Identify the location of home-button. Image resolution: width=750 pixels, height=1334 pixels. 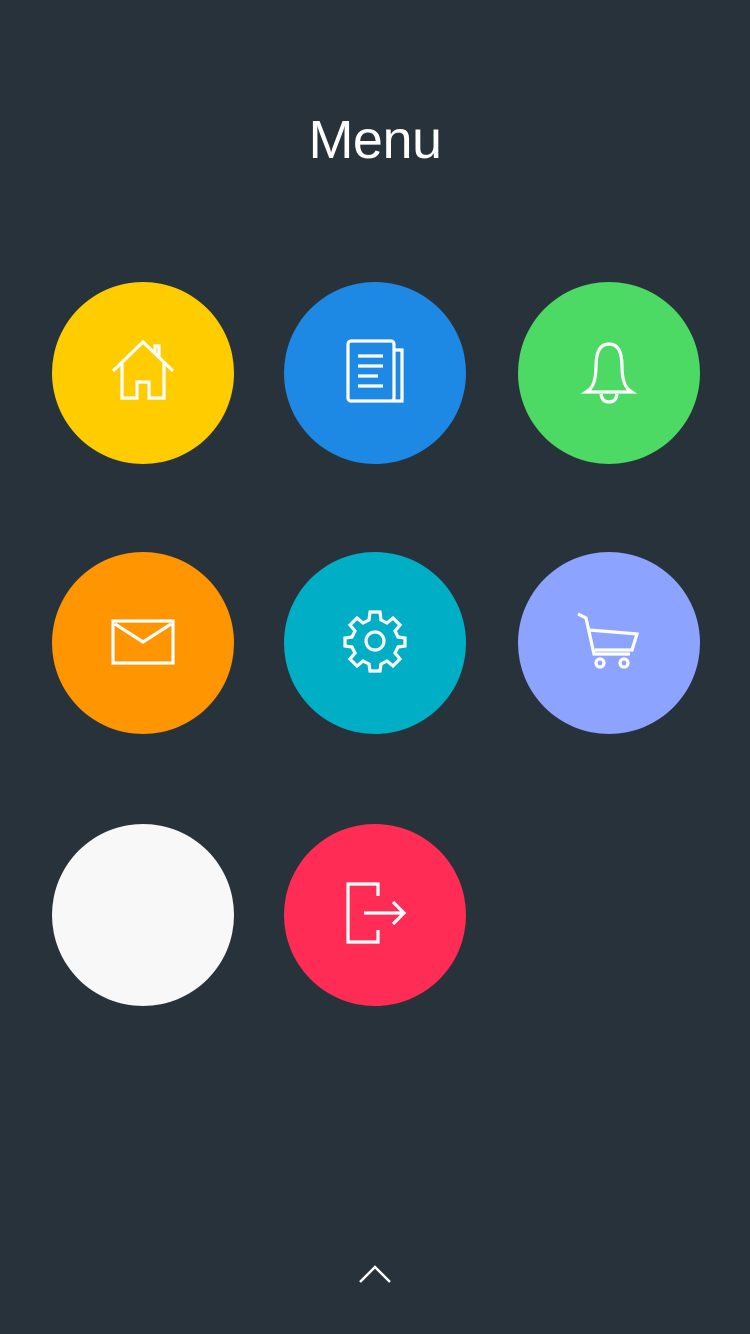
(143, 373).